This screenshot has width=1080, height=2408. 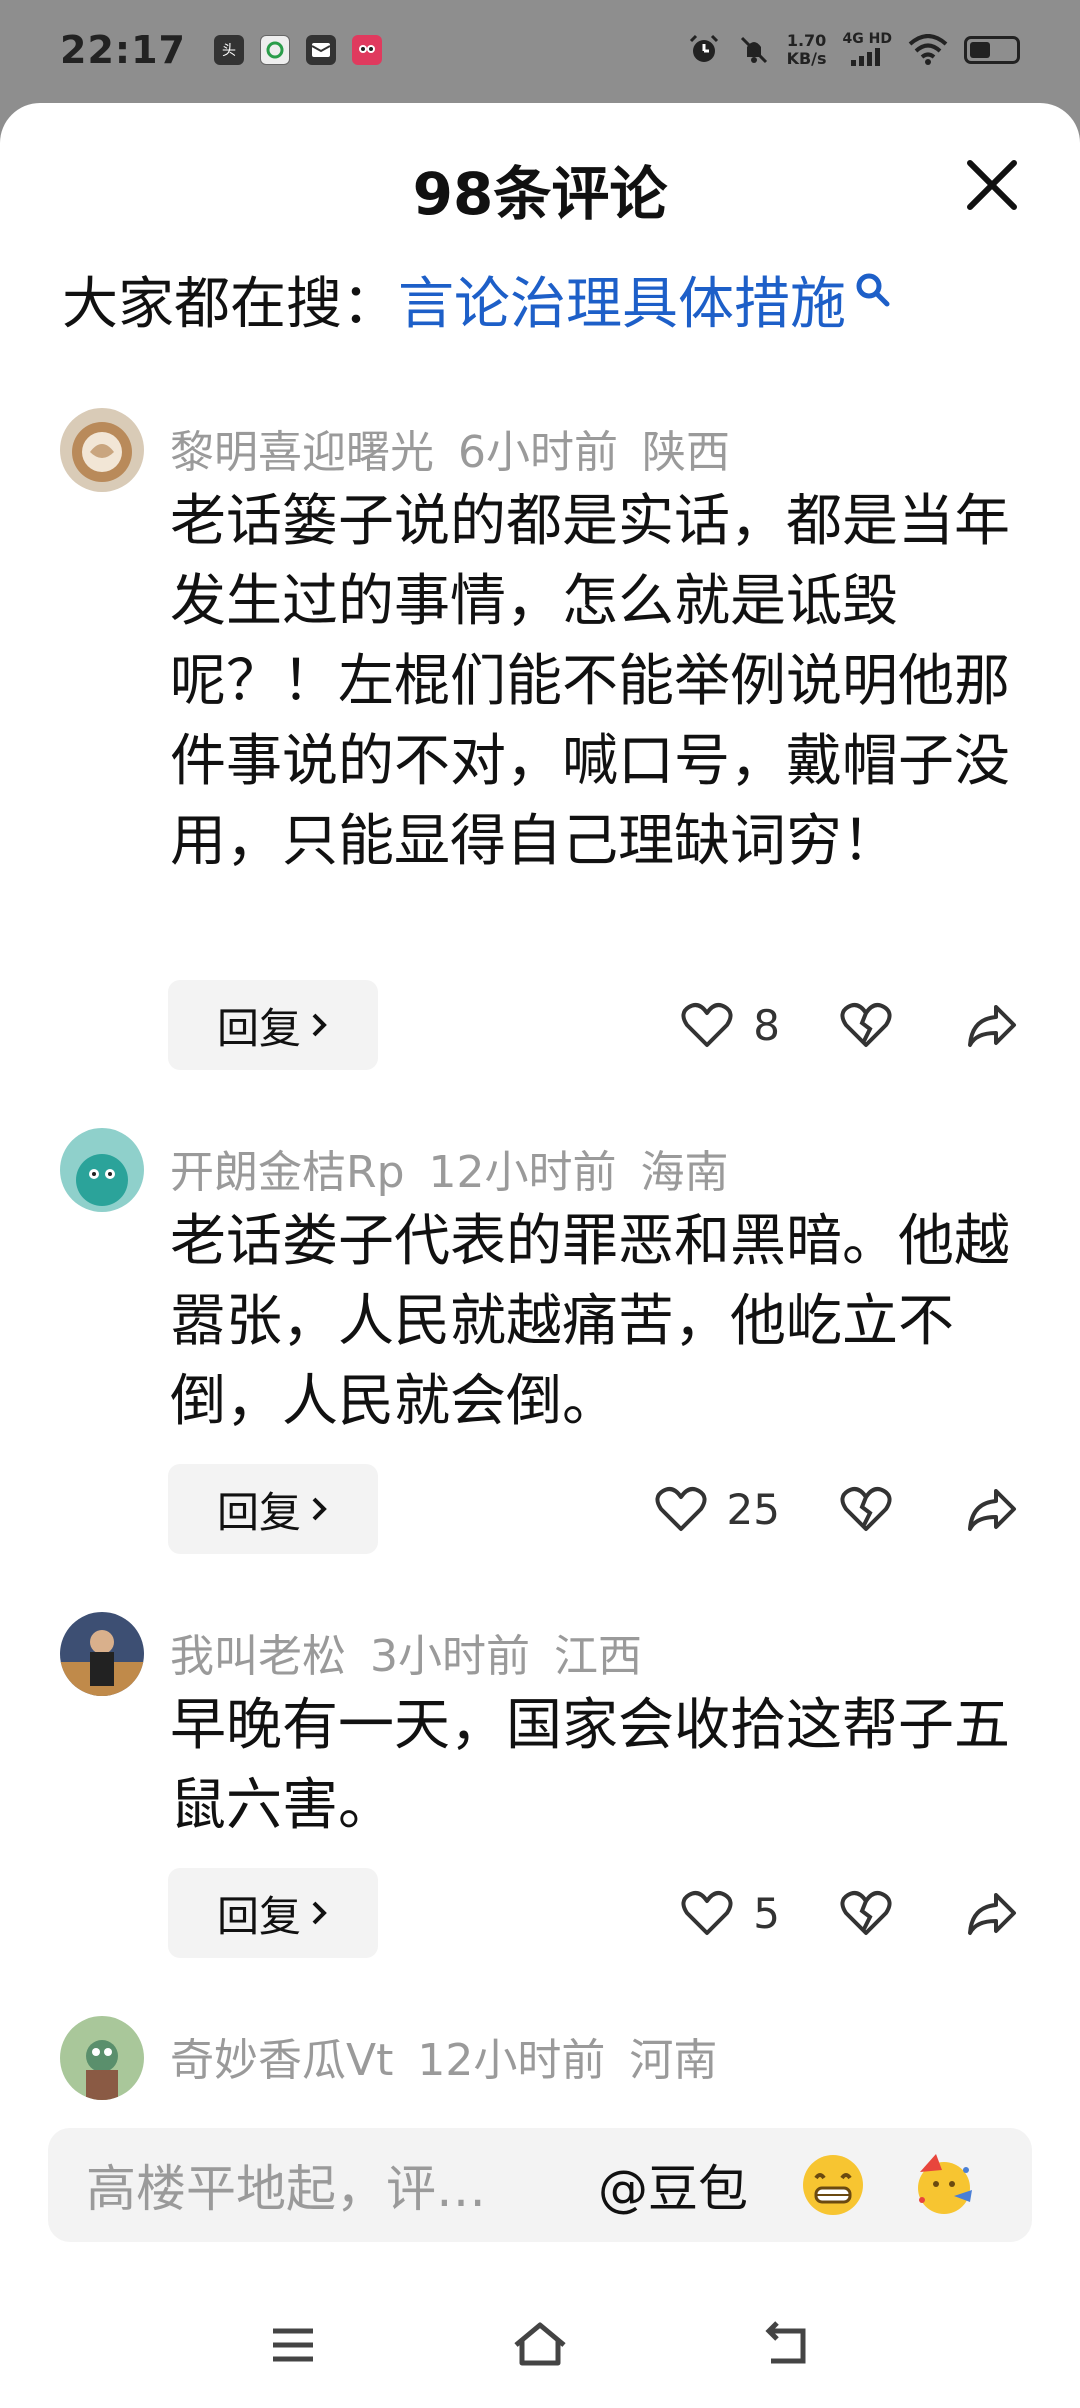 What do you see at coordinates (753, 1509) in the screenshot?
I see `like-count: 25` at bounding box center [753, 1509].